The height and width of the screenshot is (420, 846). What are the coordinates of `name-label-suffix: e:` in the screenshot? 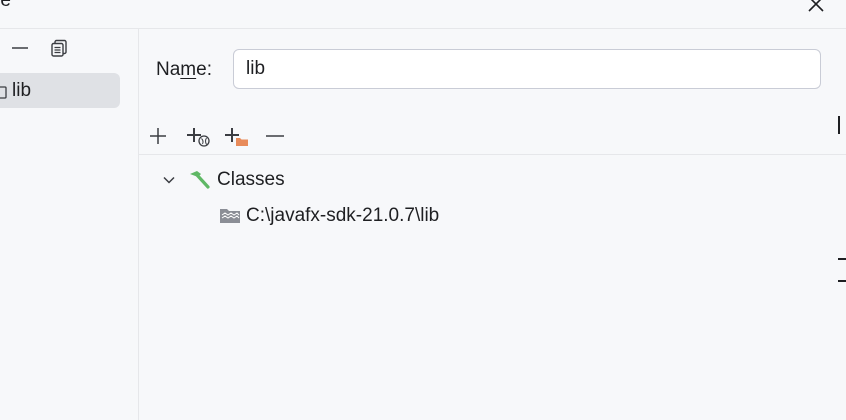 It's located at (204, 69).